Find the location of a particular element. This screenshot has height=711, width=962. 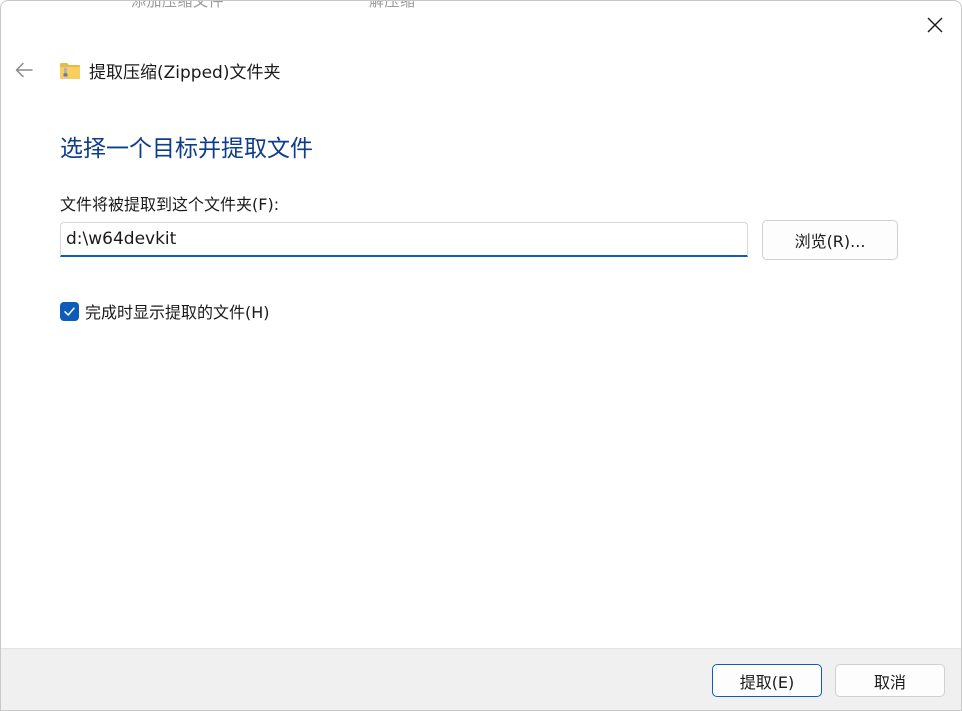

dialog-title-bar: 提取压缩(Zipped)文件夹 is located at coordinates (169, 70).